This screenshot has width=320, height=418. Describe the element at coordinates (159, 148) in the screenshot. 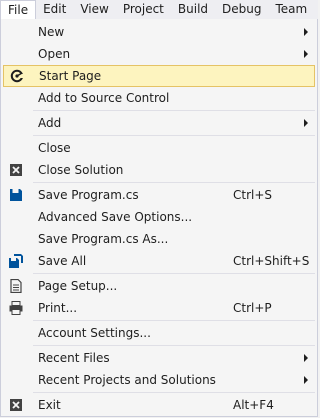

I see `menu-item-close: Close` at that location.